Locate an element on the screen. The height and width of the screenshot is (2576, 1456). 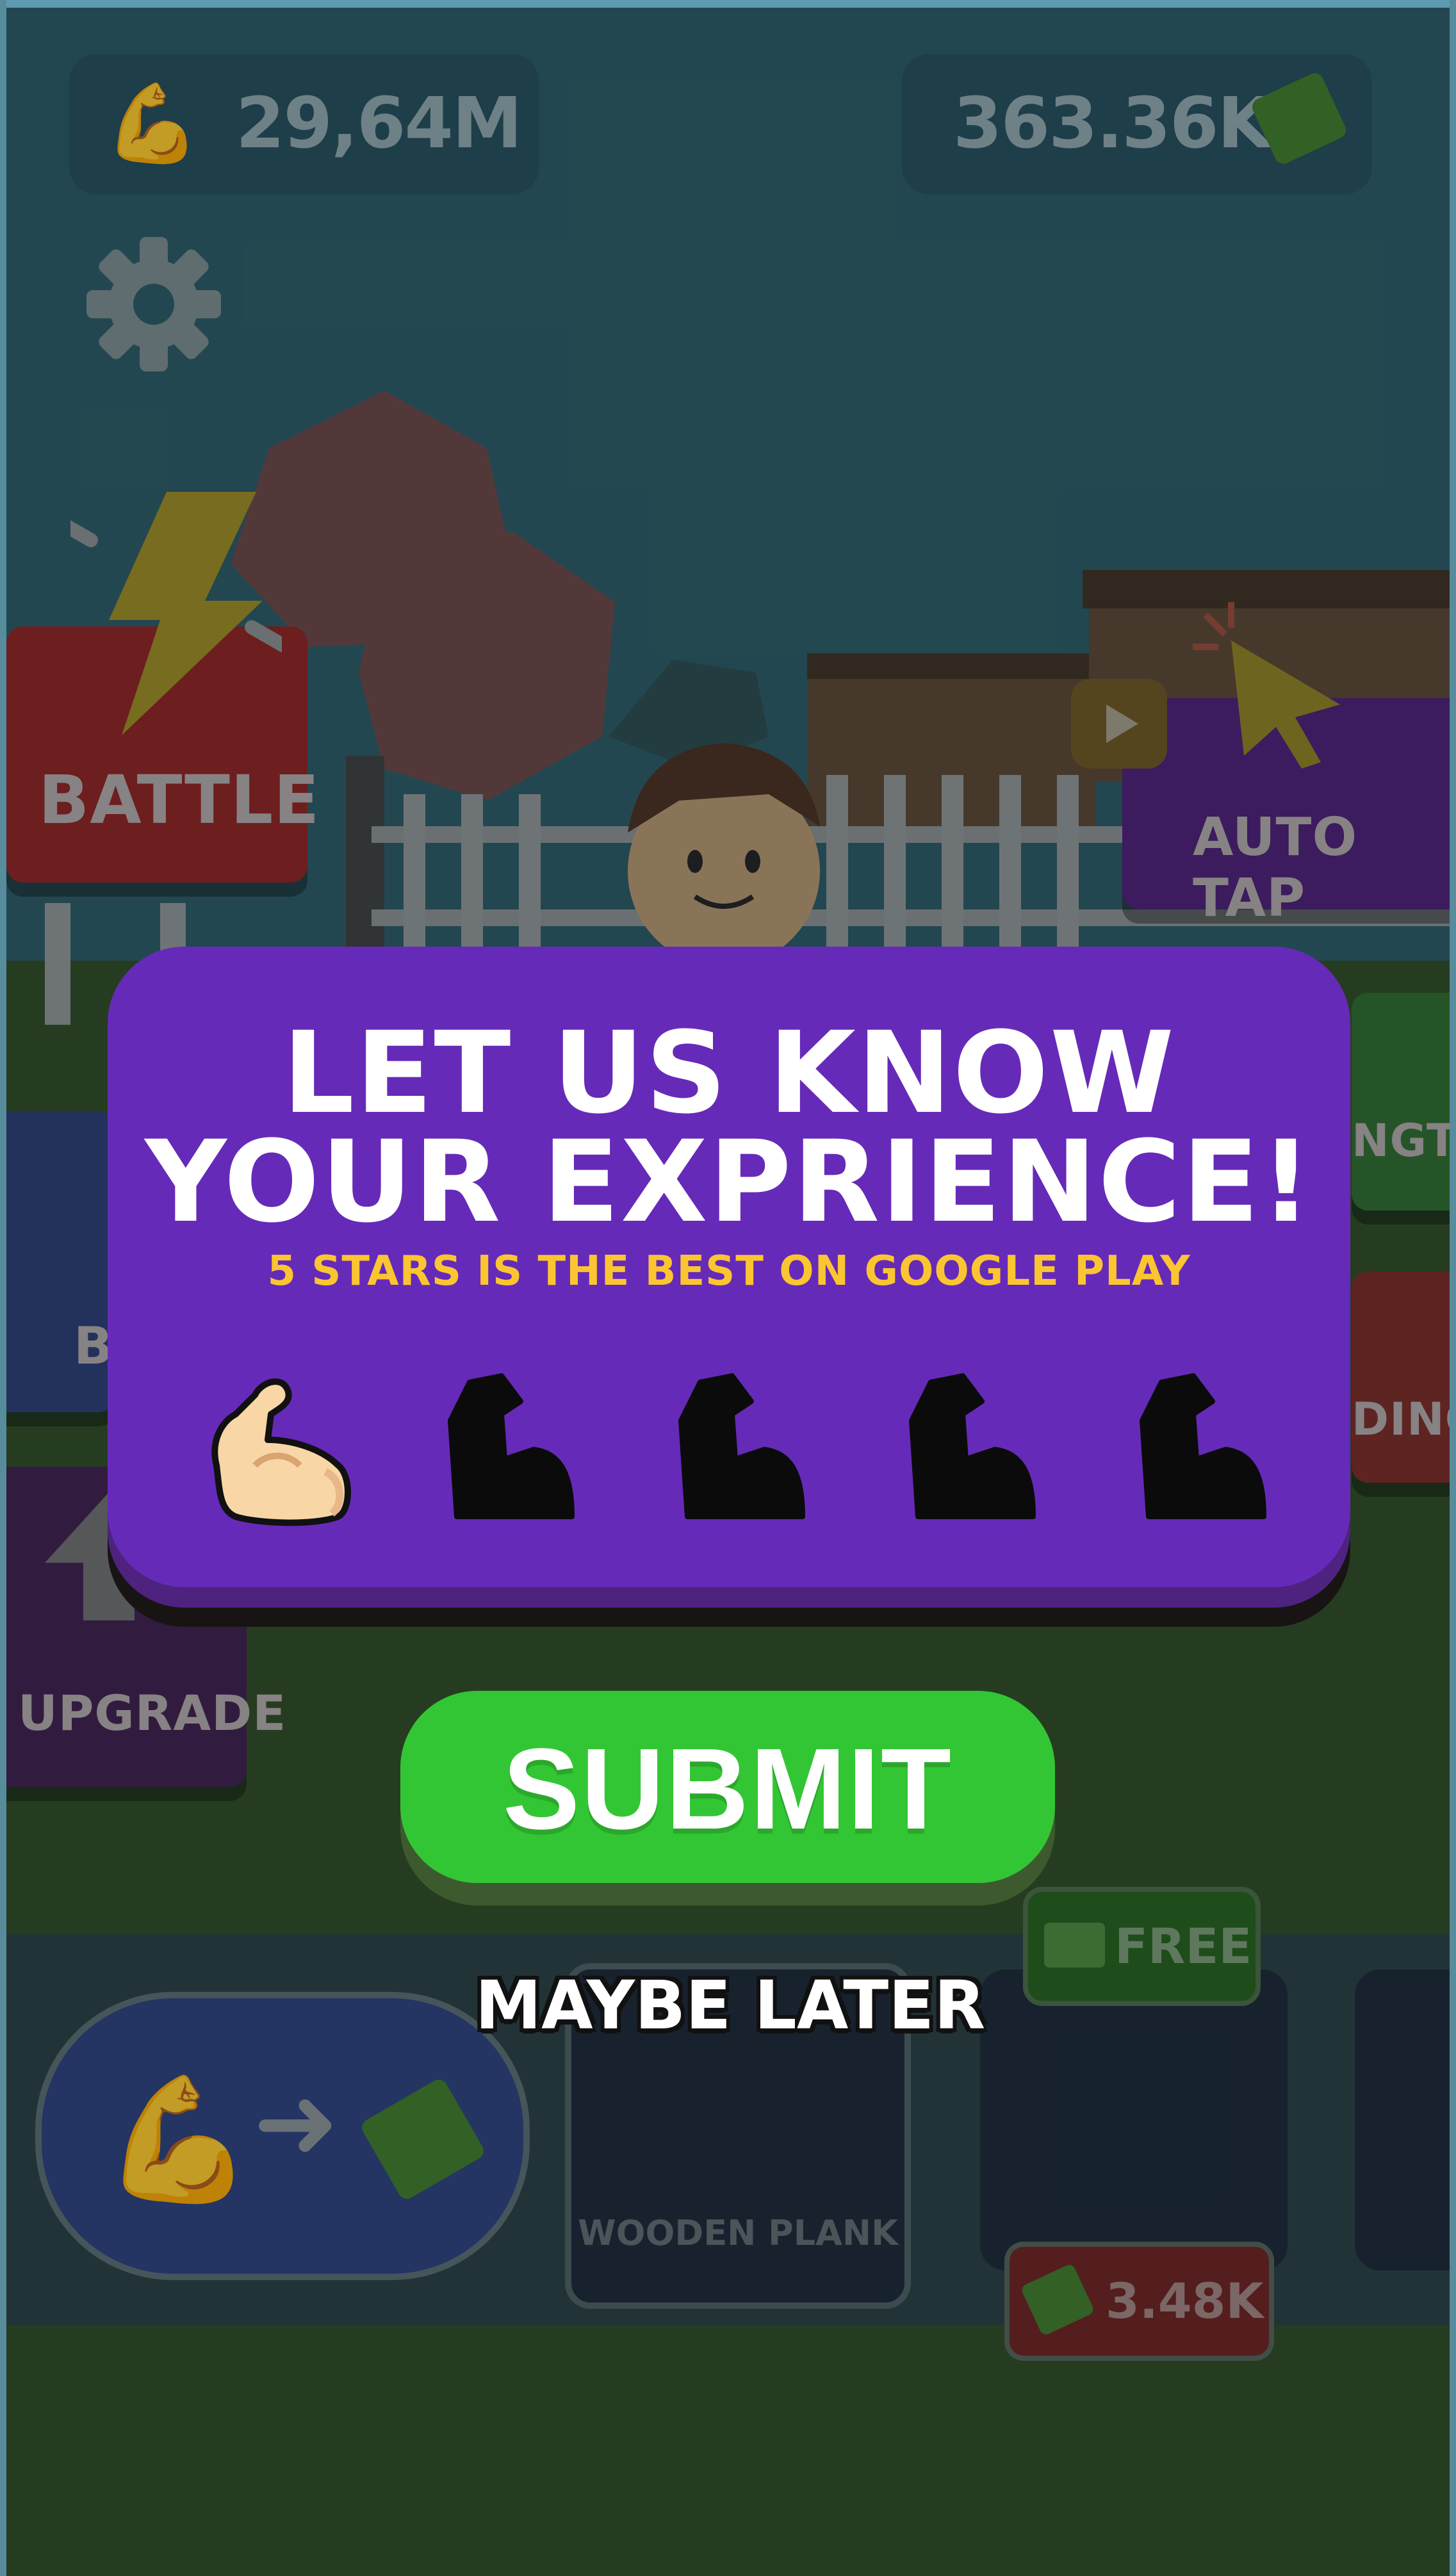
submit-button: SUBMIT is located at coordinates (727, 1787).